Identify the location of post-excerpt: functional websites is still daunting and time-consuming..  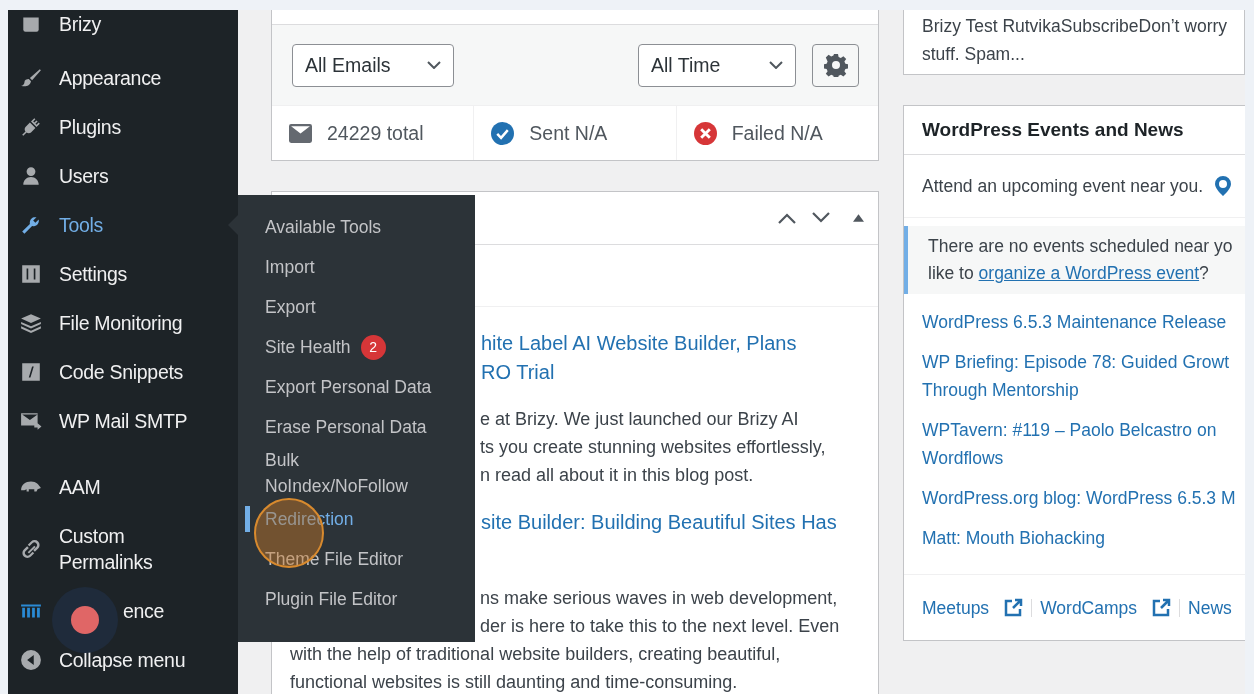
(514, 682).